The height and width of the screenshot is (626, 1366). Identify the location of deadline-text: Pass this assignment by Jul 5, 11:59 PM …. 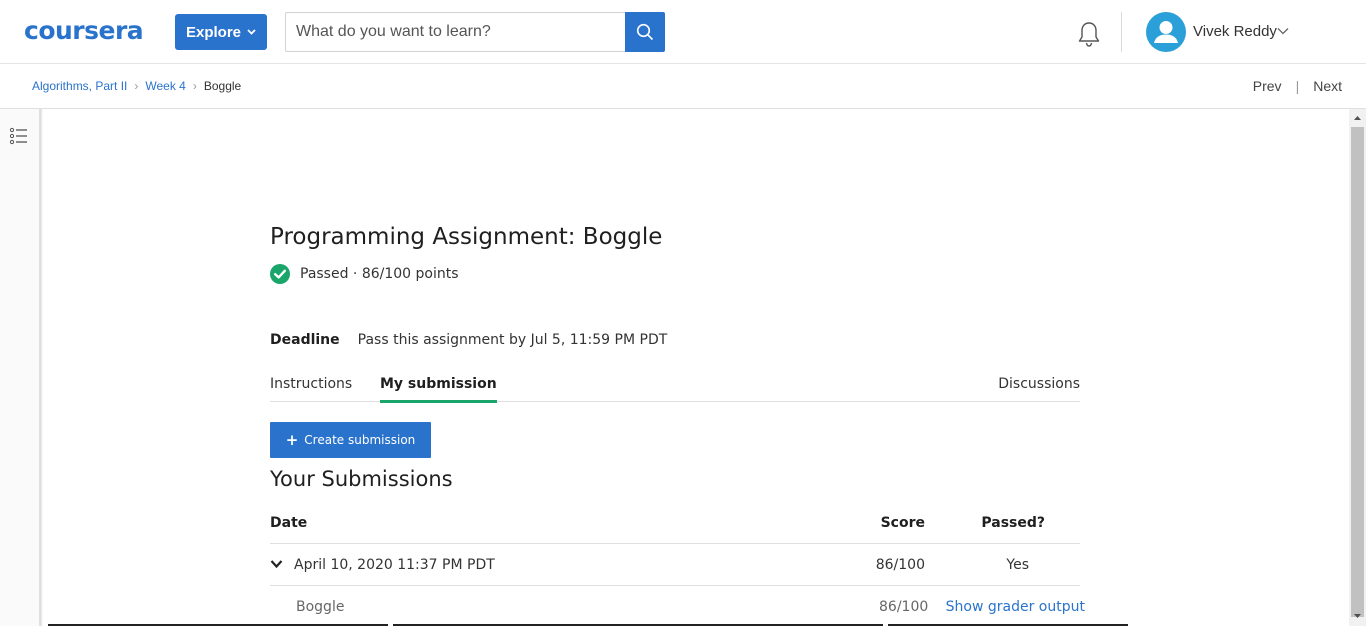
(512, 340).